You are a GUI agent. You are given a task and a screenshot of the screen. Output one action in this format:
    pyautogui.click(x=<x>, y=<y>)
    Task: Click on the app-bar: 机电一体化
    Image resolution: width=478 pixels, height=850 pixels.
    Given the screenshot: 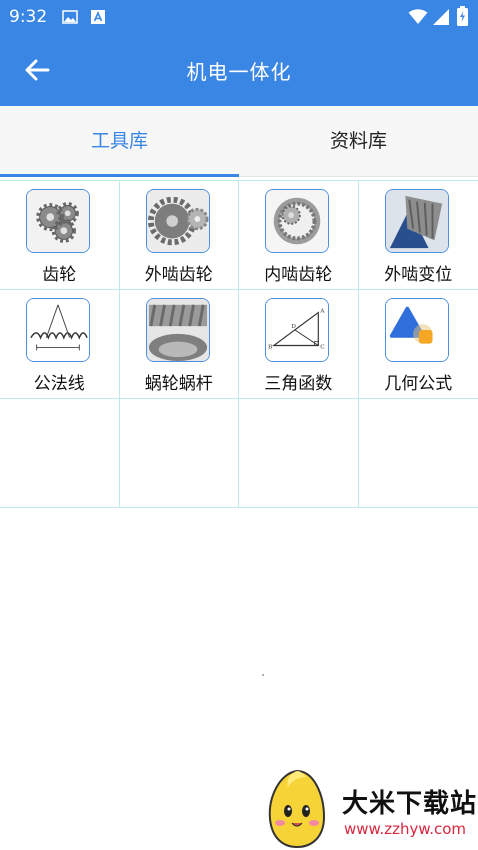 What is the action you would take?
    pyautogui.click(x=239, y=70)
    